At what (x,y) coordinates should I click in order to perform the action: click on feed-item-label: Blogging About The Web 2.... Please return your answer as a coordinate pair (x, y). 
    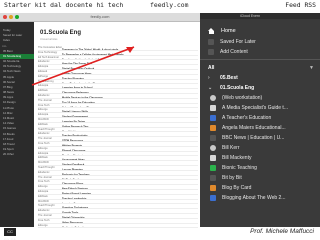
    Looking at the image, I should click on (254, 198).